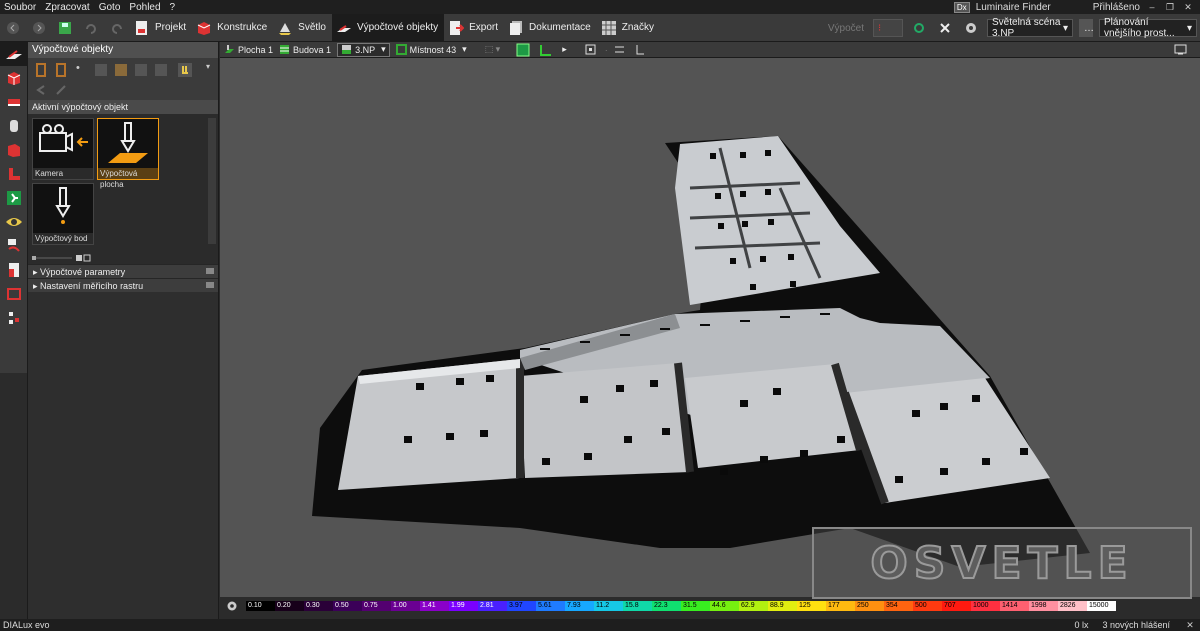 This screenshot has height=631, width=1200. What do you see at coordinates (232, 606) in the screenshot?
I see `scale-settings-icon` at bounding box center [232, 606].